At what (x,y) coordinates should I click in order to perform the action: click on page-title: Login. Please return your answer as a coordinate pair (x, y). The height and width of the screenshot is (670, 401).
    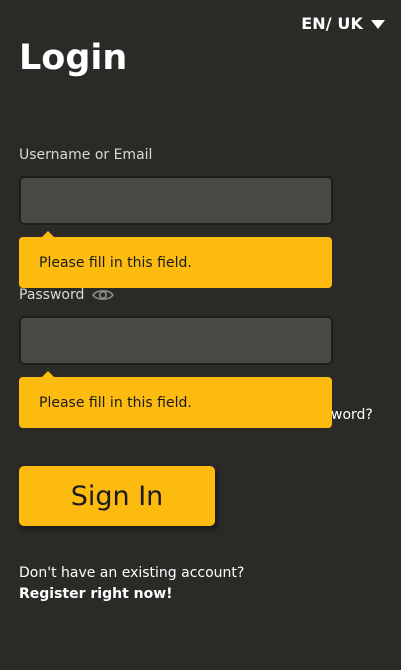
    Looking at the image, I should click on (73, 58).